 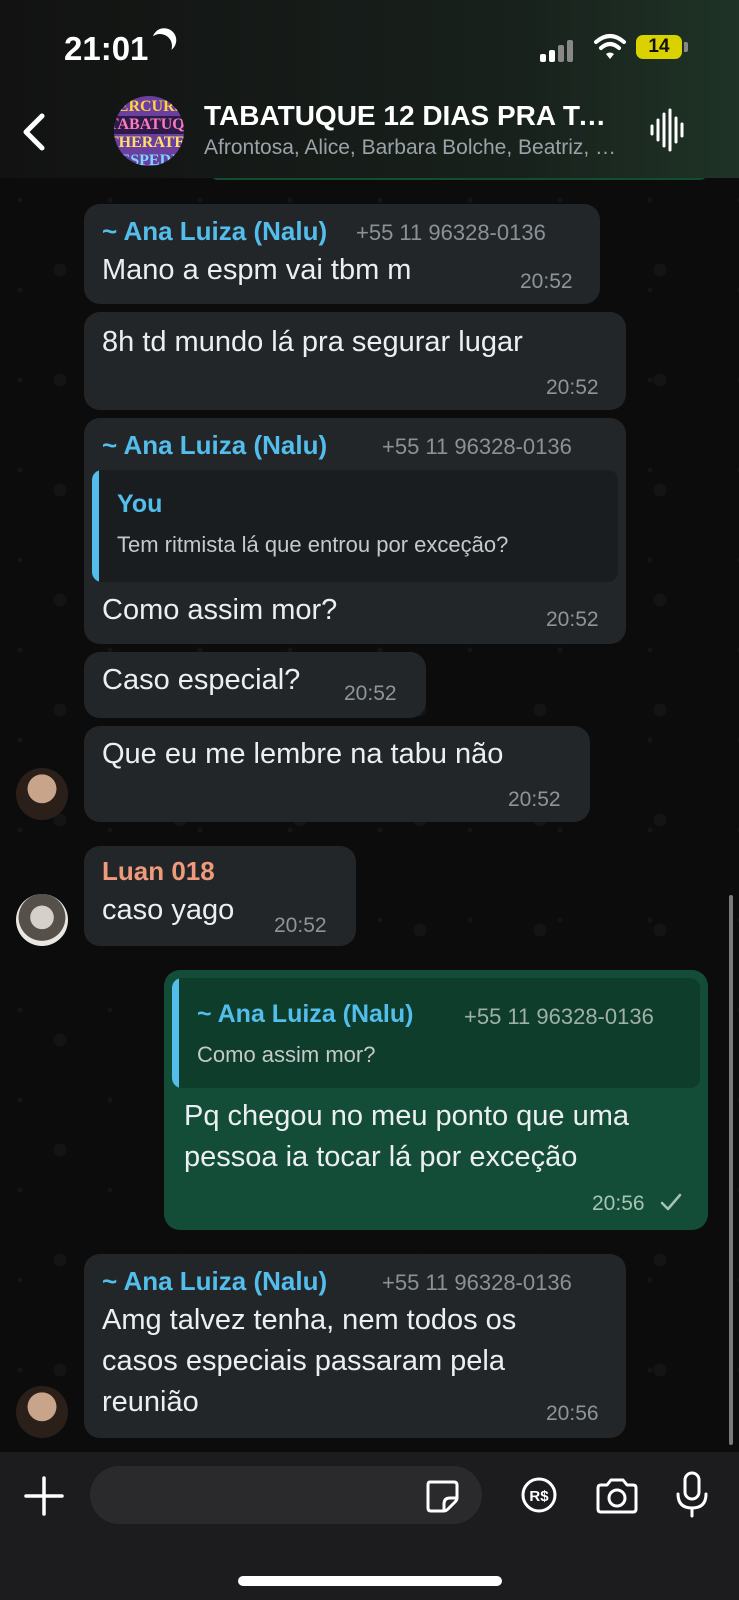 I want to click on status-bar: 21:01 14, so click(x=369, y=45).